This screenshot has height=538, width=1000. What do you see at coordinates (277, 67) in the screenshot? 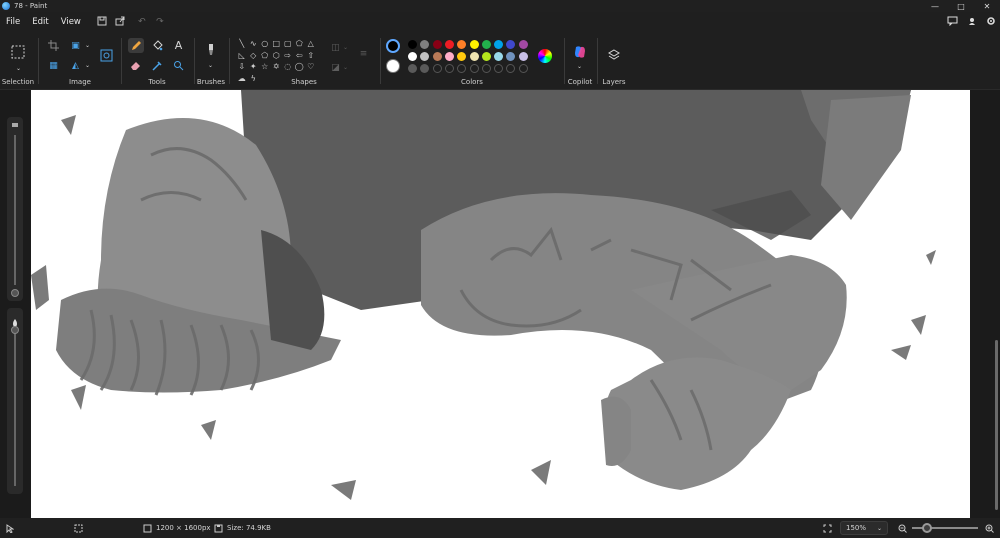
I see `star-six-shape-icon: ✡` at bounding box center [277, 67].